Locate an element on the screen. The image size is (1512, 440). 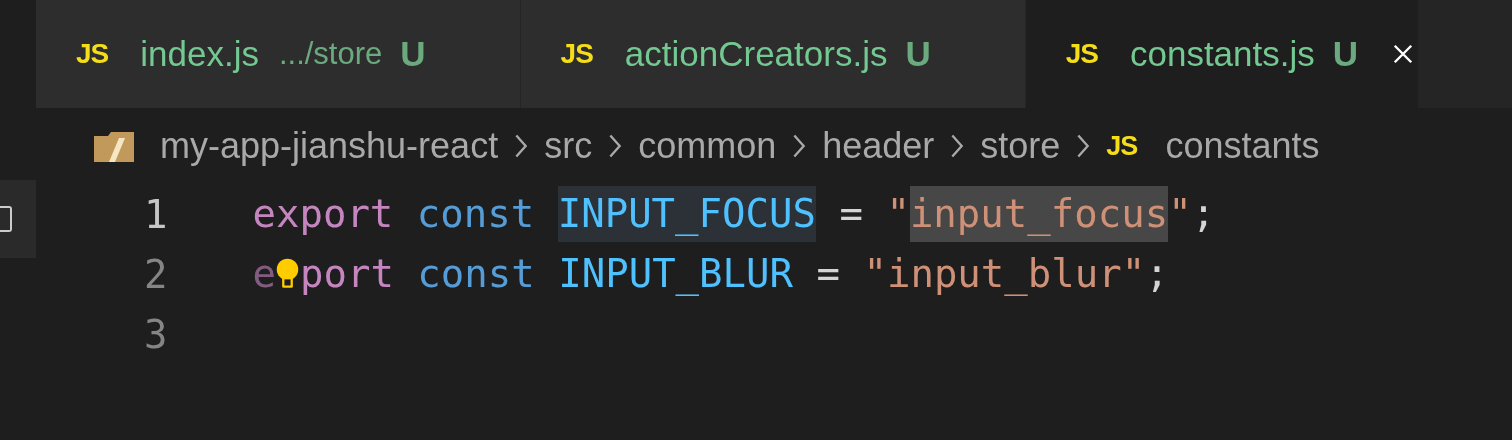
editor-tab: JS actionCreators.js U is located at coordinates (773, 54).